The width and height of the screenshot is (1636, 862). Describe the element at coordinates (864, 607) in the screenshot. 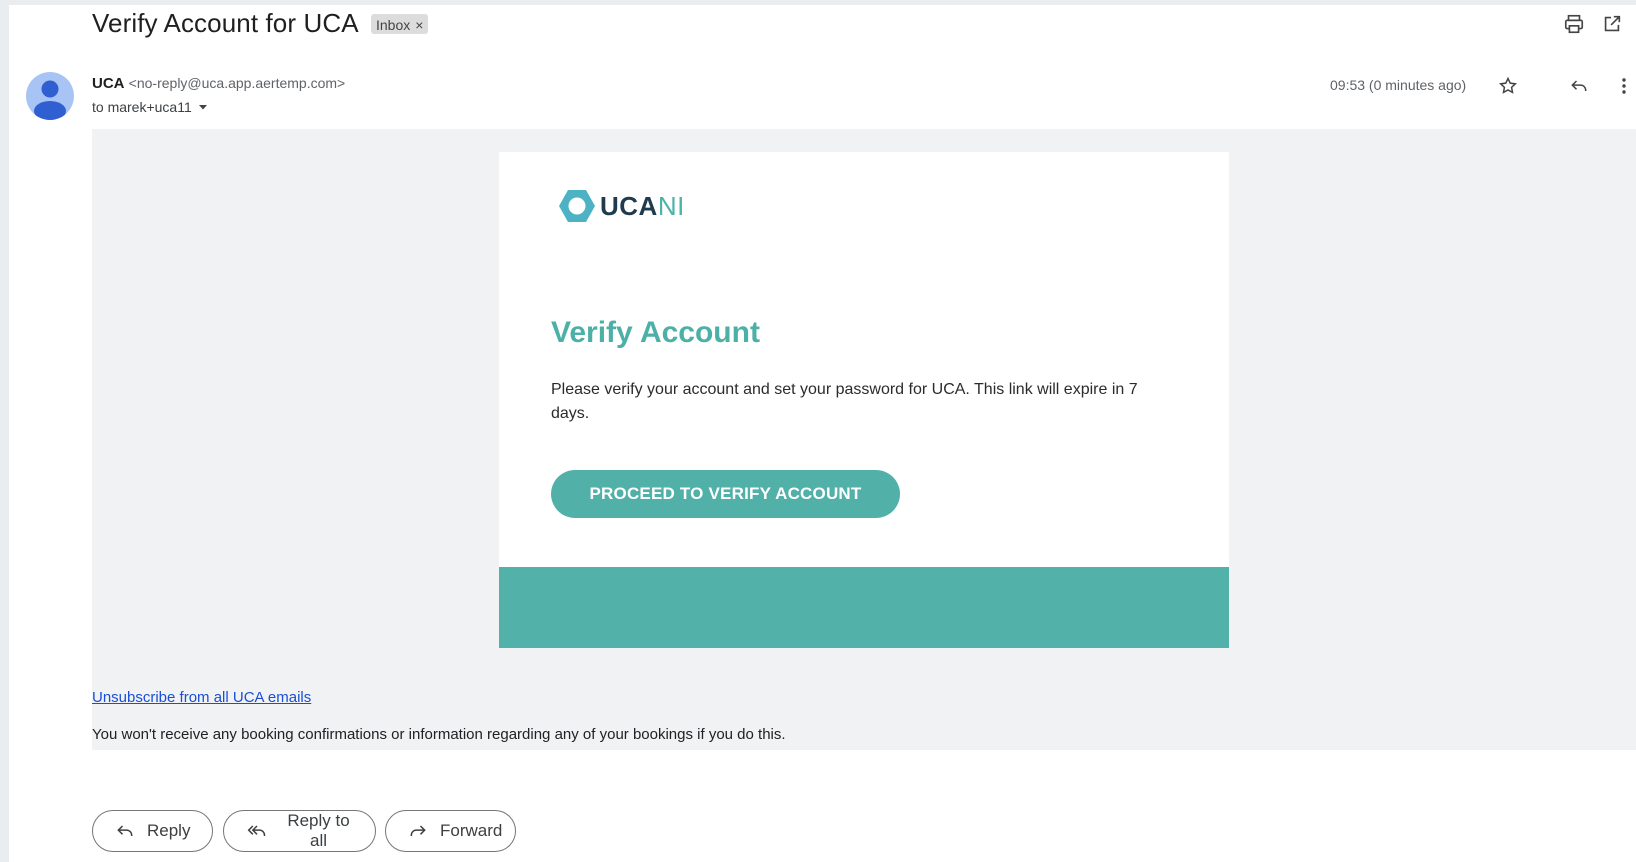

I see `card-footer-band` at that location.